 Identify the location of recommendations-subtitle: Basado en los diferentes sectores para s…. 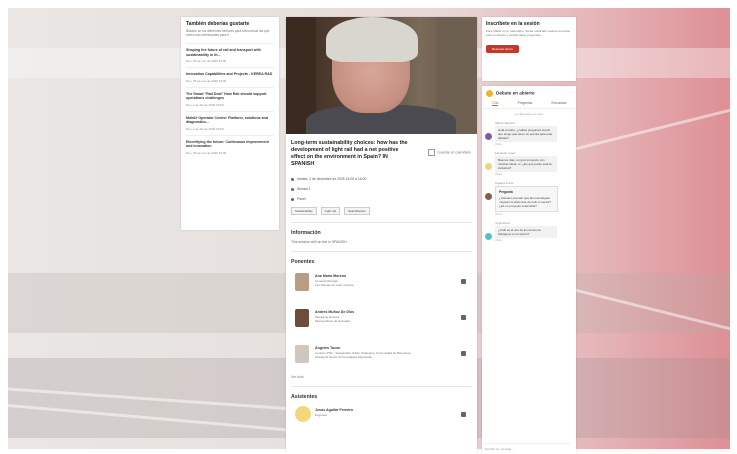
(228, 33).